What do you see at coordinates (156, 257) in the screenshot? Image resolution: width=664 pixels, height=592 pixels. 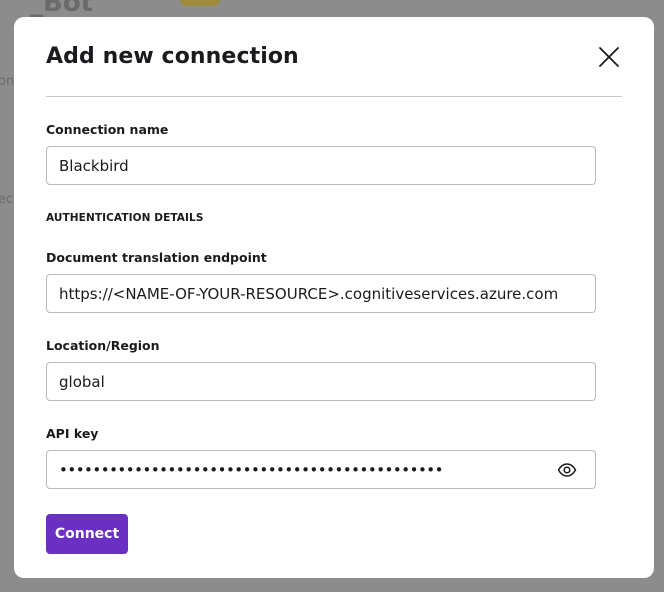 I see `endpoint-label: Document translation endpoint` at bounding box center [156, 257].